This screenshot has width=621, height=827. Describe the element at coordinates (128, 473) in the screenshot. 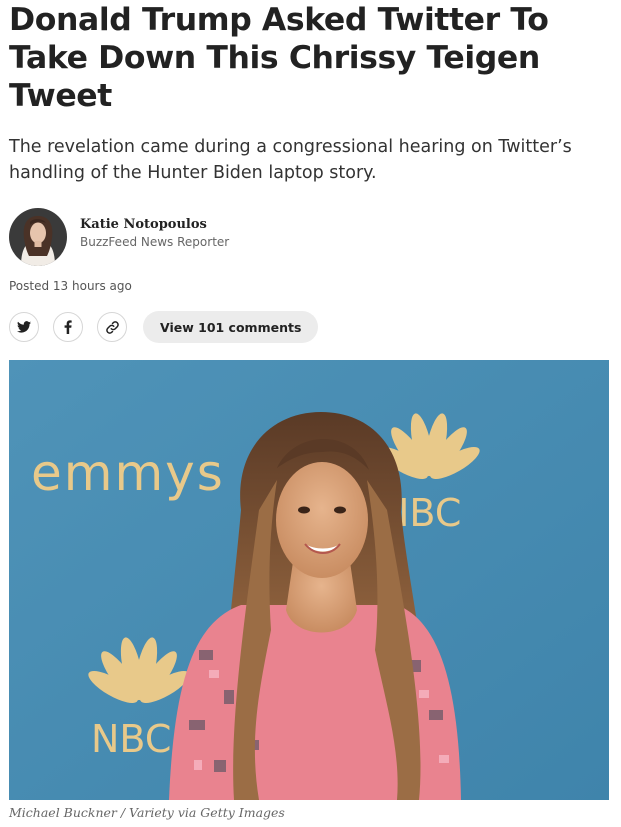

I see `emmys-backdrop-text: emmys` at that location.